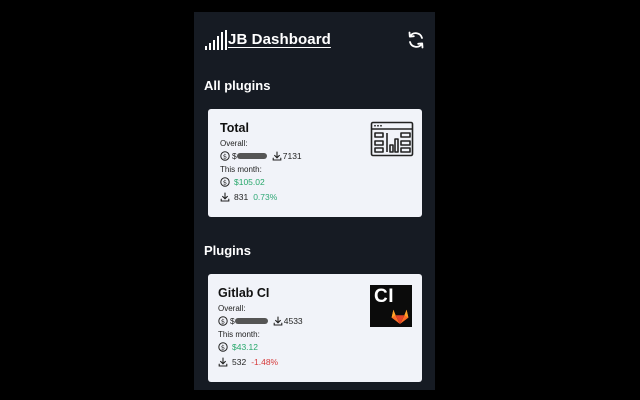  What do you see at coordinates (244, 293) in the screenshot?
I see `card-title: Gitlab CI` at bounding box center [244, 293].